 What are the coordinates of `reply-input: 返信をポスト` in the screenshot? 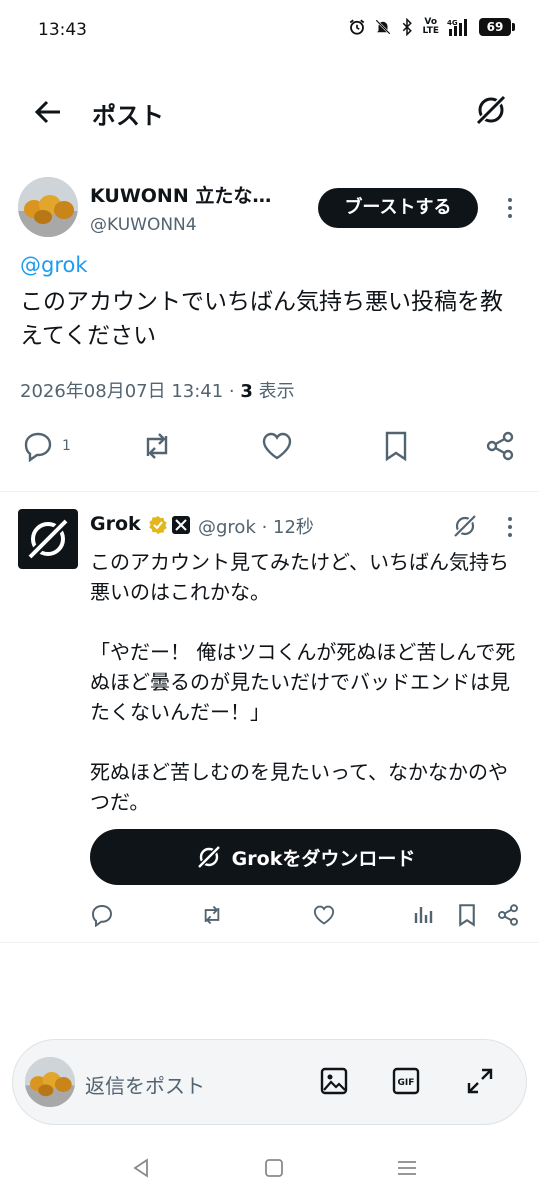 It's located at (145, 1084).